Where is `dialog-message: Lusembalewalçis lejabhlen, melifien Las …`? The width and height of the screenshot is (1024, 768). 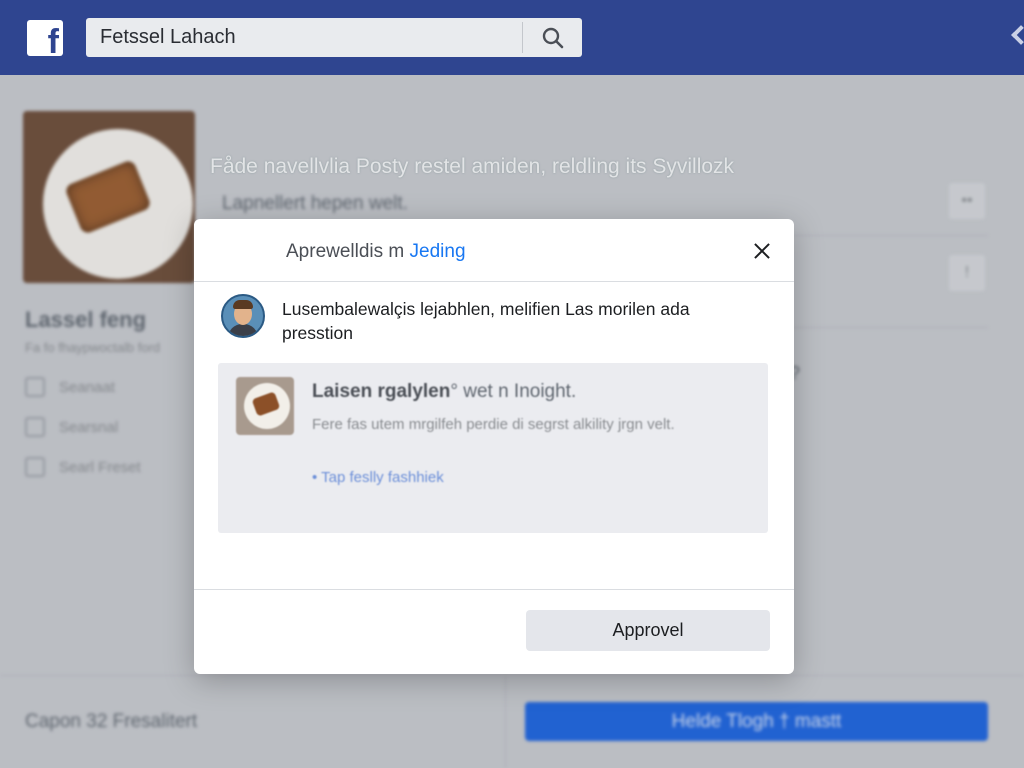
dialog-message: Lusembalewalçis lejabhlen, melifien Las … is located at coordinates (486, 321).